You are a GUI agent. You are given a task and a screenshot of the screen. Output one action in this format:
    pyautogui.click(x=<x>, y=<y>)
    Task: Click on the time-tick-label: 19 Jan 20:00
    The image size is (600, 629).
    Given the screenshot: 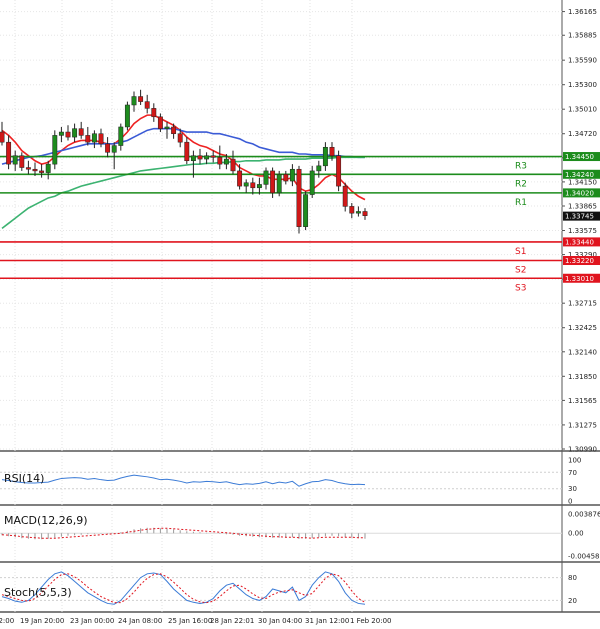 What is the action you would take?
    pyautogui.click(x=42, y=621)
    